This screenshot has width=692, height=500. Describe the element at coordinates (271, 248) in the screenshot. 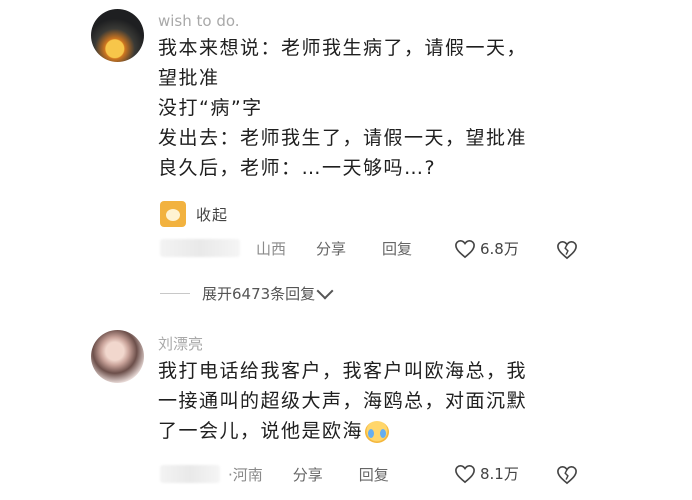

I see `location: 山西` at that location.